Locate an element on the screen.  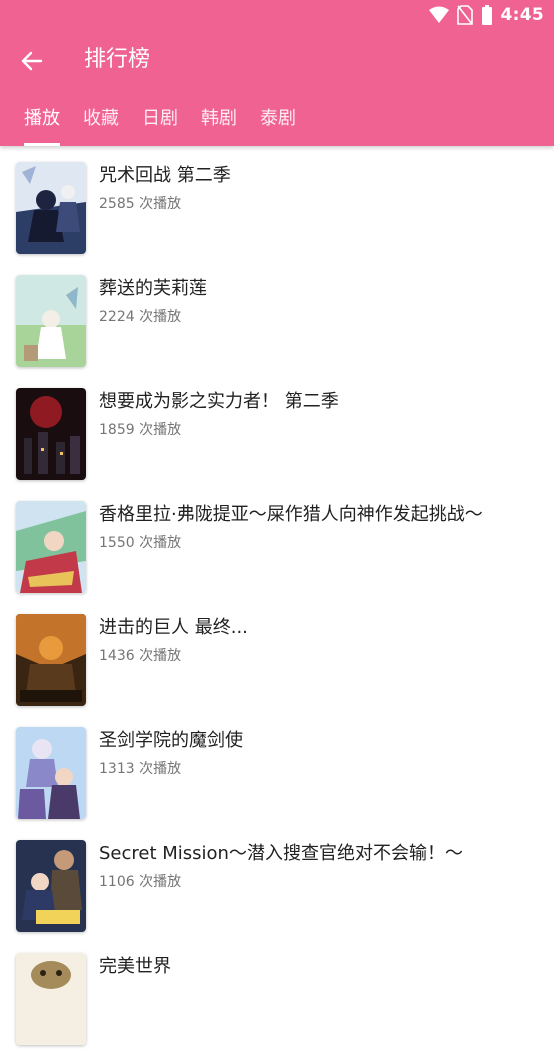
item-title: Secret Mission～潜入搜查官绝对不会输！～ is located at coordinates (281, 853).